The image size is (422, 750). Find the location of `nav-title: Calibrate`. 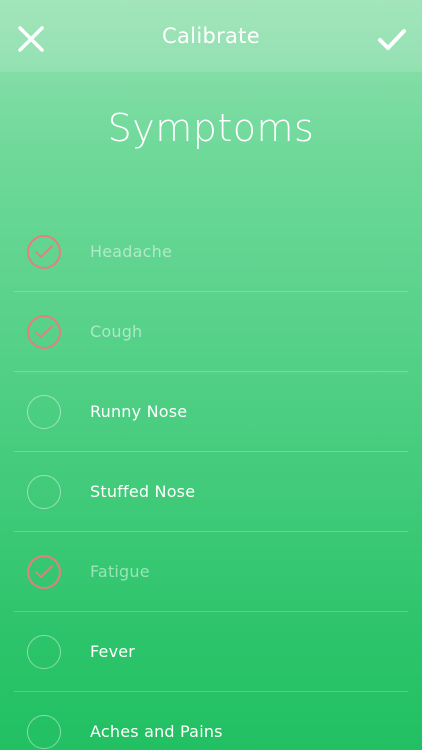

nav-title: Calibrate is located at coordinates (211, 36).